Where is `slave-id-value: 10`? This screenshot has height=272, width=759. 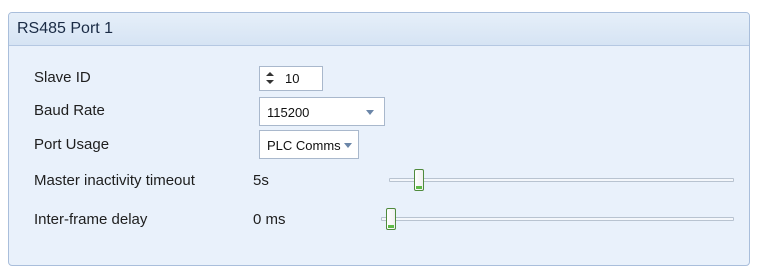 slave-id-value: 10 is located at coordinates (292, 78).